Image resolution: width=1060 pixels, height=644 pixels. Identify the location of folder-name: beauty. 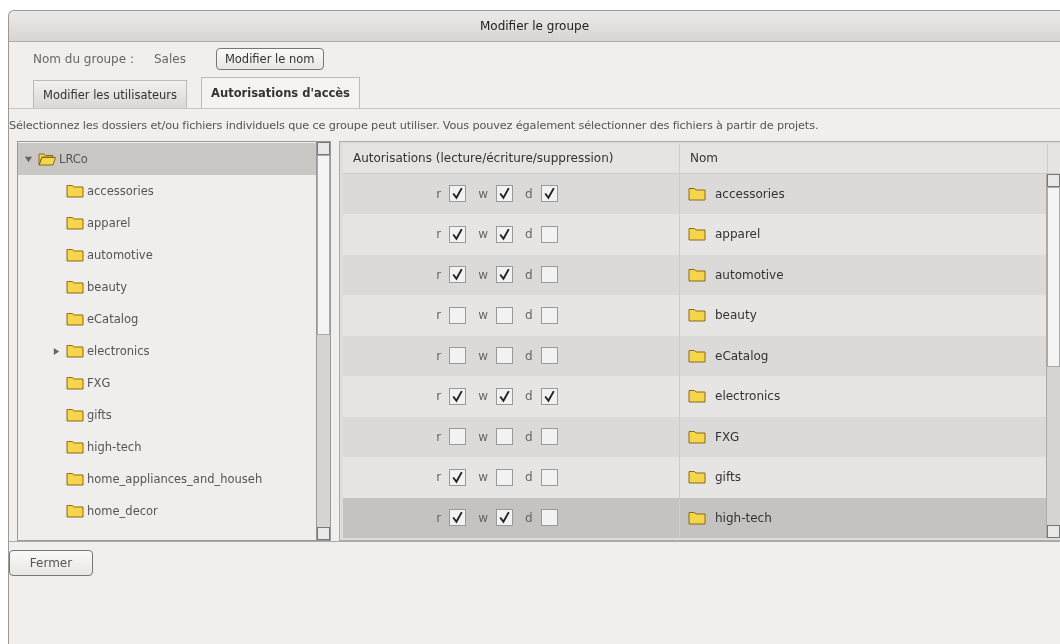
(736, 315).